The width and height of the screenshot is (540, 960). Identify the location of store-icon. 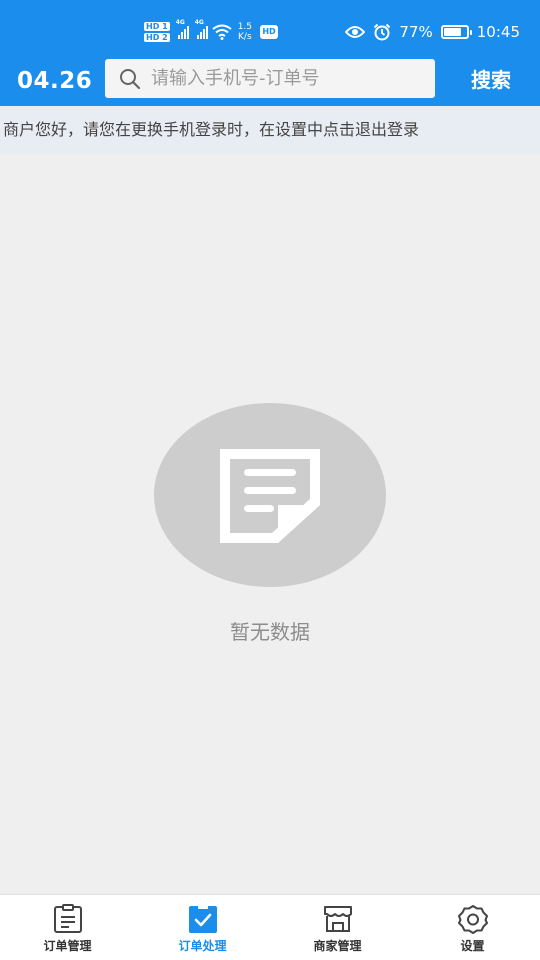
(337, 919).